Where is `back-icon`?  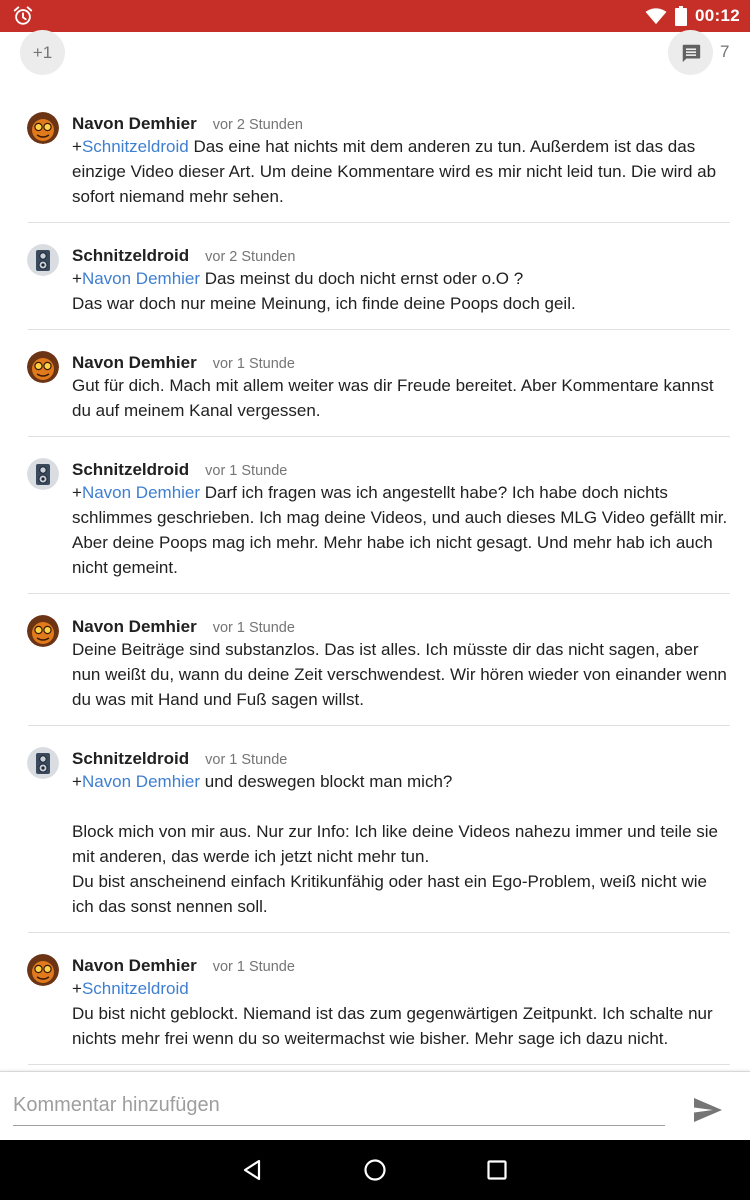
back-icon is located at coordinates (252, 1170).